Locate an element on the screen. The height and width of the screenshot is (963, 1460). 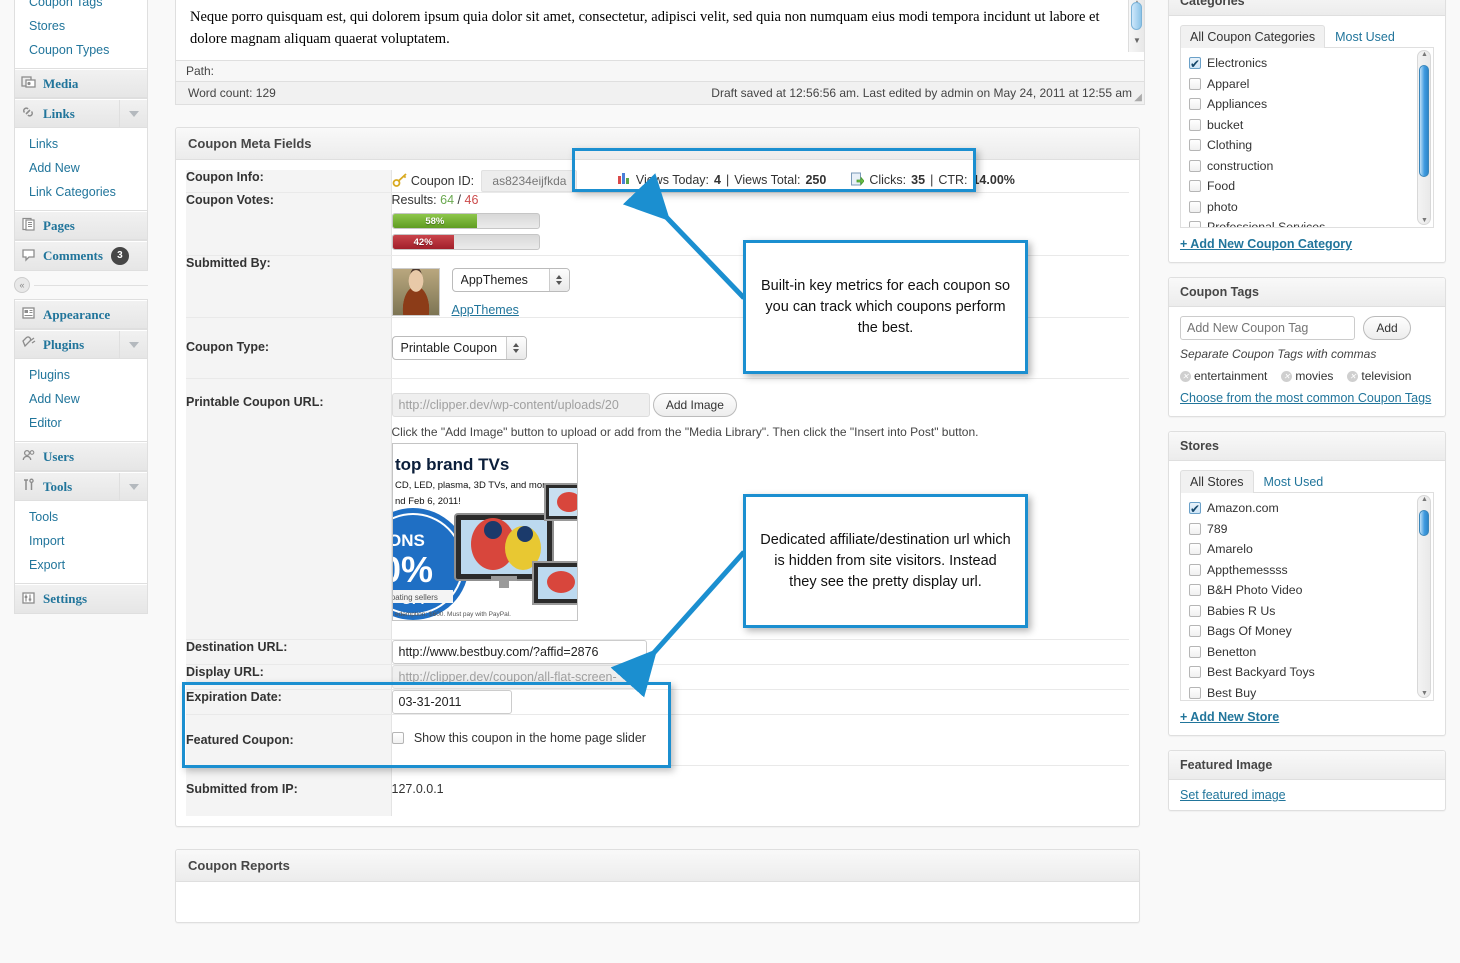
sidebar-subitem-links: Links is located at coordinates (81, 144).